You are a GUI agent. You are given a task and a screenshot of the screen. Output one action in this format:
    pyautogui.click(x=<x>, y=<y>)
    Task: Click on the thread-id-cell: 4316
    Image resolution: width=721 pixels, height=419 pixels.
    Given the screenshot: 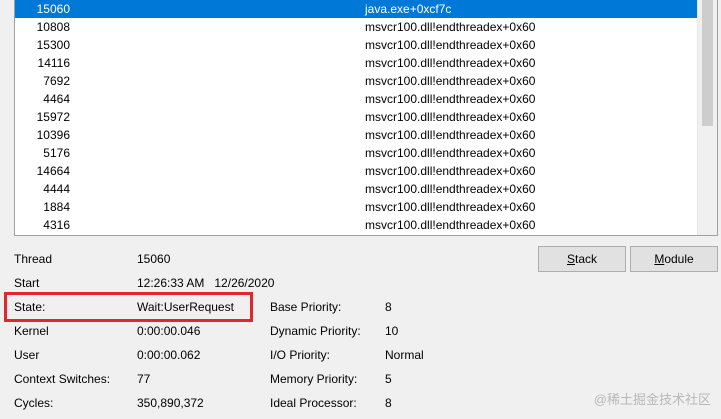 What is the action you would take?
    pyautogui.click(x=56, y=225)
    